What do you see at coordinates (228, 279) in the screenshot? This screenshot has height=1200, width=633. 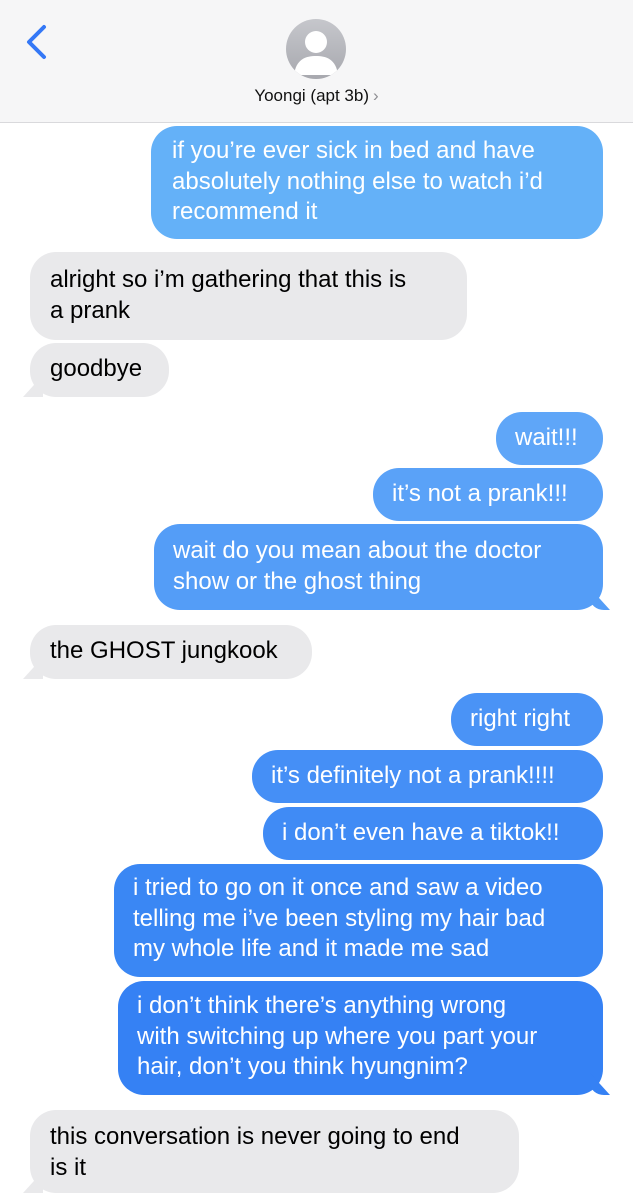 I see `message-line: alright so i’m gathering that this is` at bounding box center [228, 279].